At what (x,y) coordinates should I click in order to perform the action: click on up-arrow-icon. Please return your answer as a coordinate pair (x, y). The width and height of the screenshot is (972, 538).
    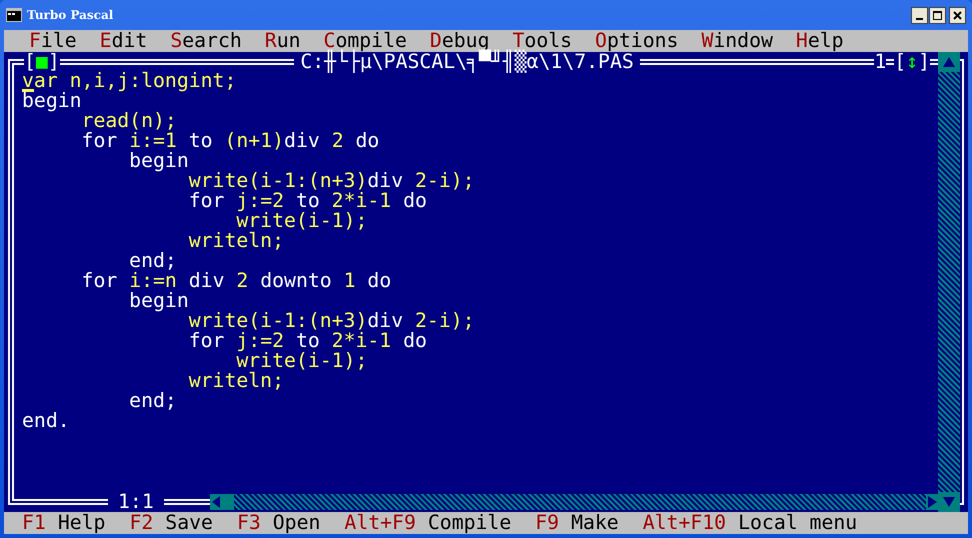
    Looking at the image, I should click on (949, 62).